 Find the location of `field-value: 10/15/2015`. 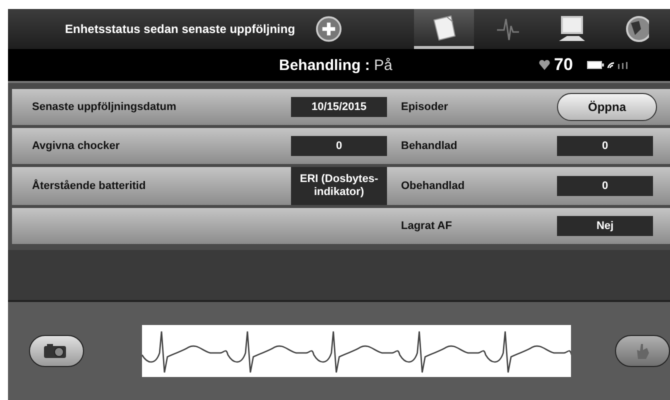

field-value: 10/15/2015 is located at coordinates (339, 107).